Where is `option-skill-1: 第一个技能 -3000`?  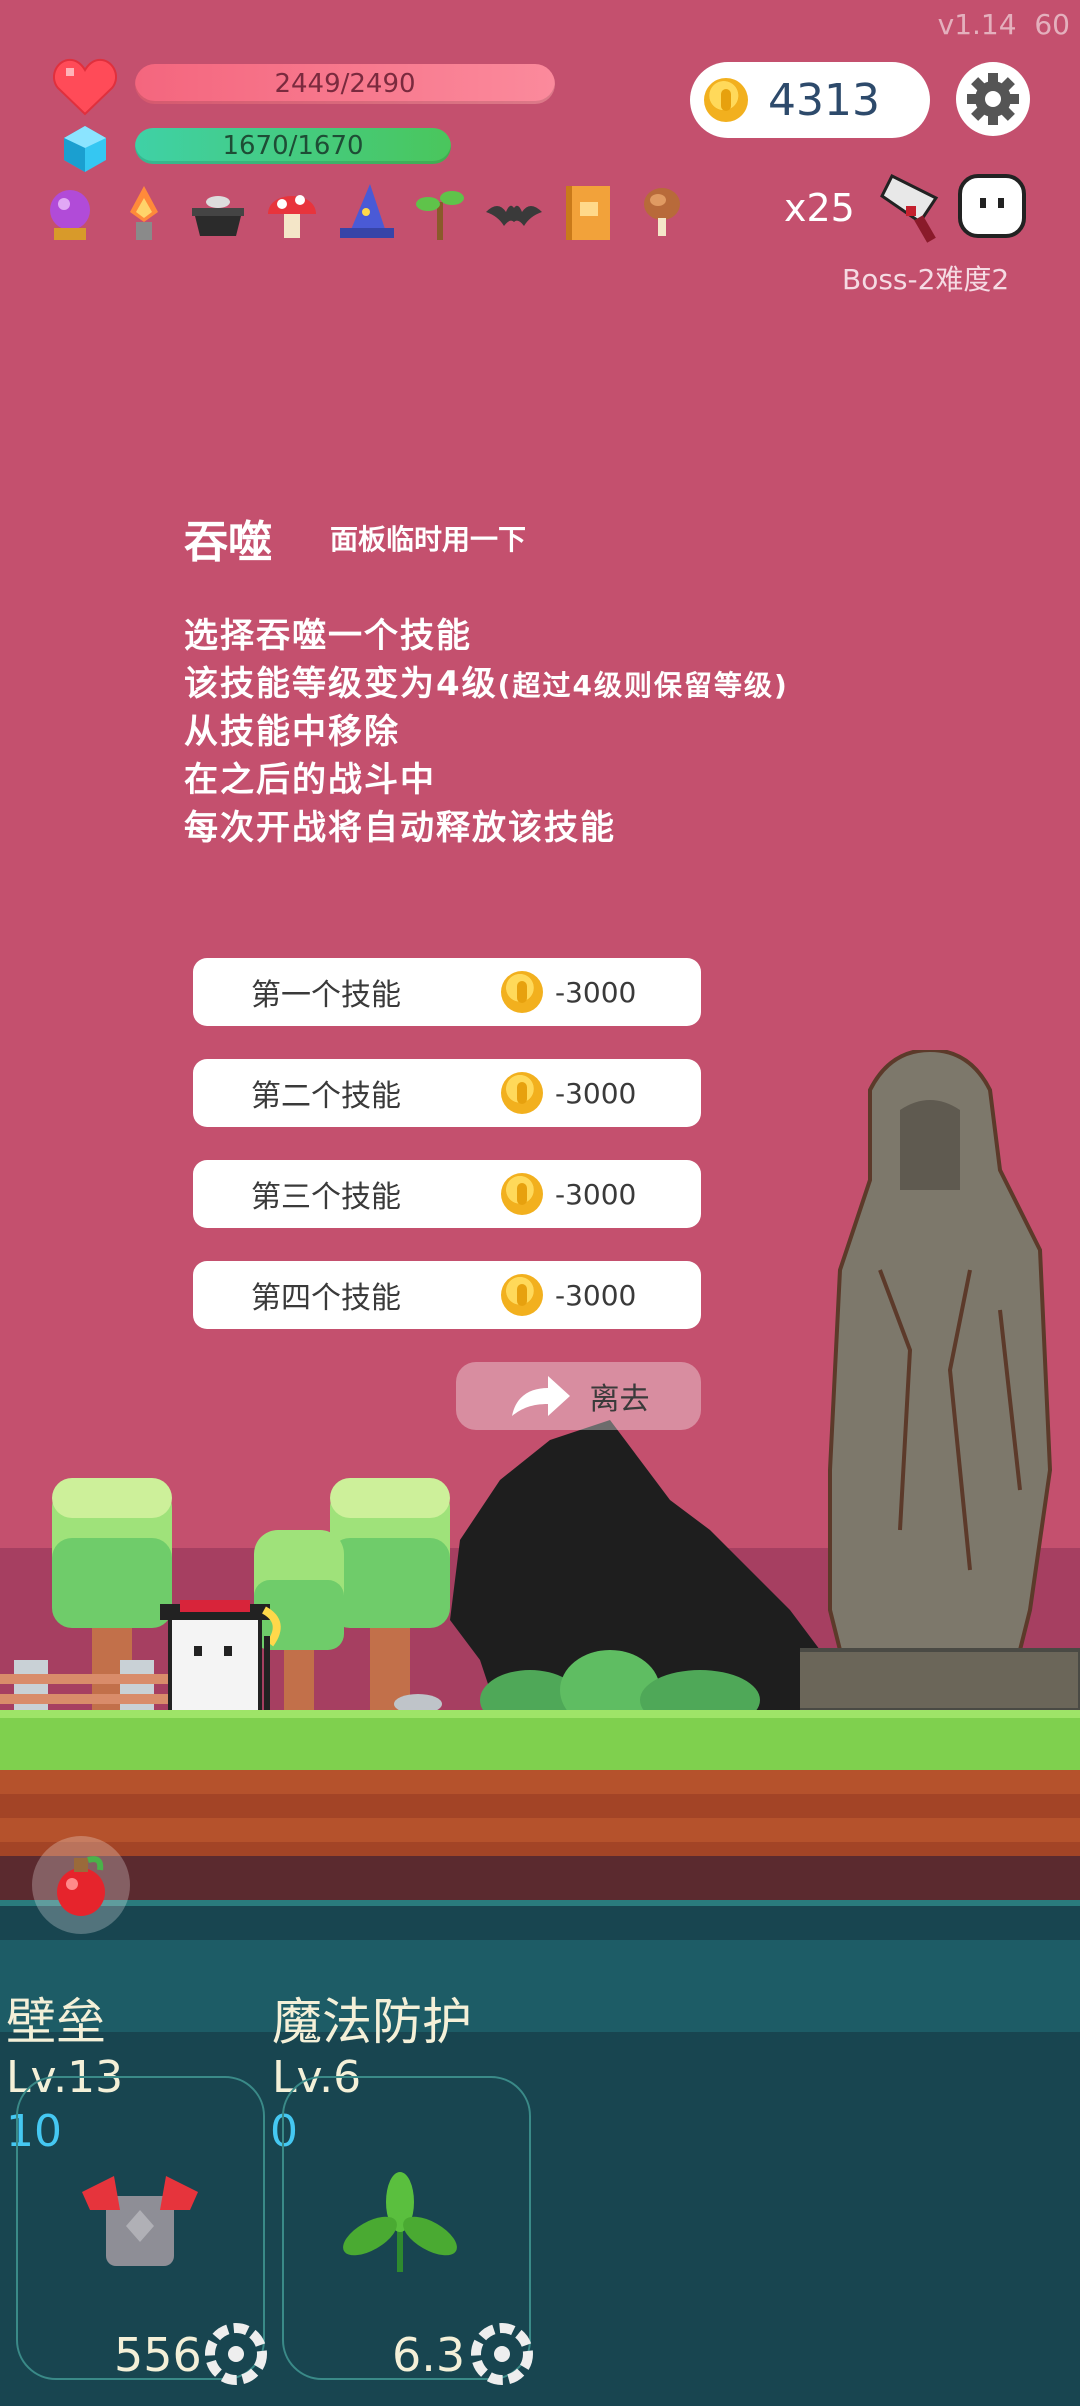
option-skill-1: 第一个技能 -3000 is located at coordinates (447, 992).